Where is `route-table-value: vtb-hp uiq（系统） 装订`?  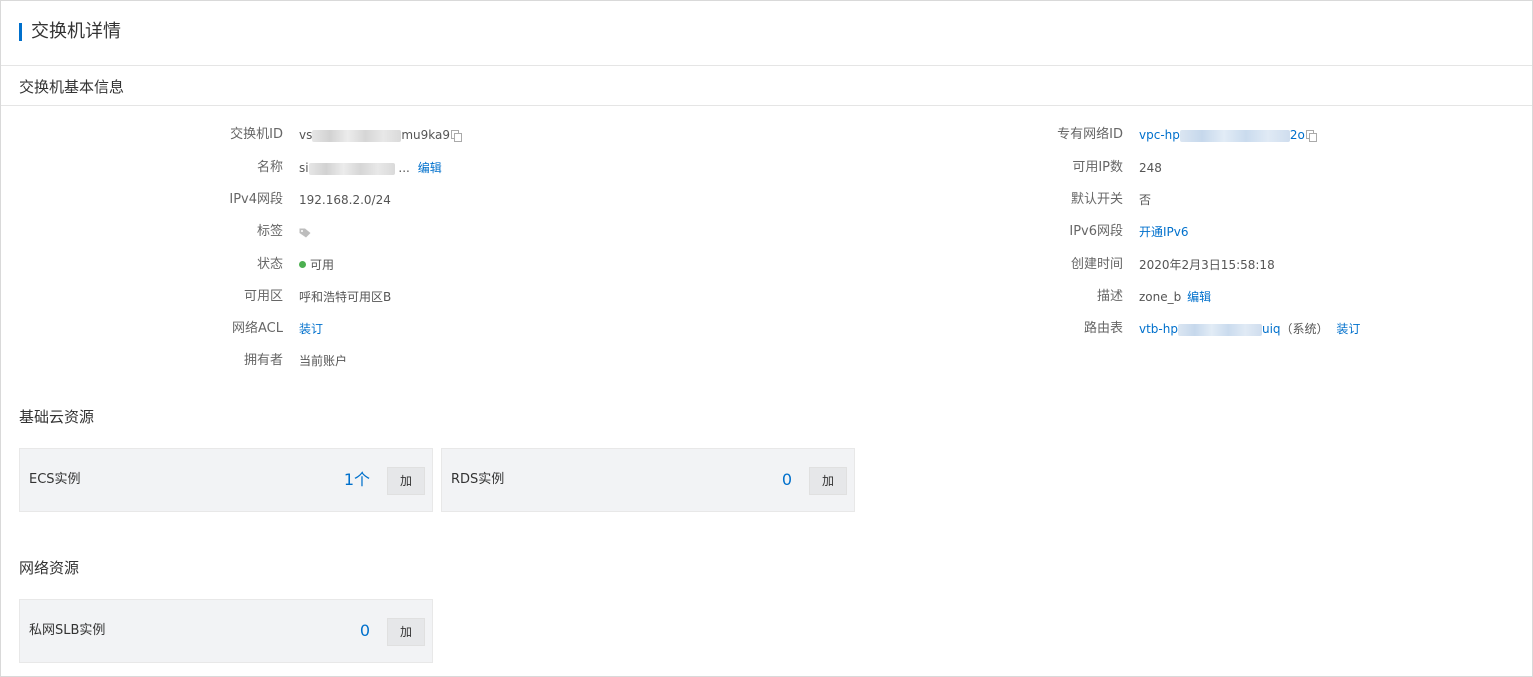
route-table-value: vtb-hp uiq（系统） 装订 is located at coordinates (1249, 329).